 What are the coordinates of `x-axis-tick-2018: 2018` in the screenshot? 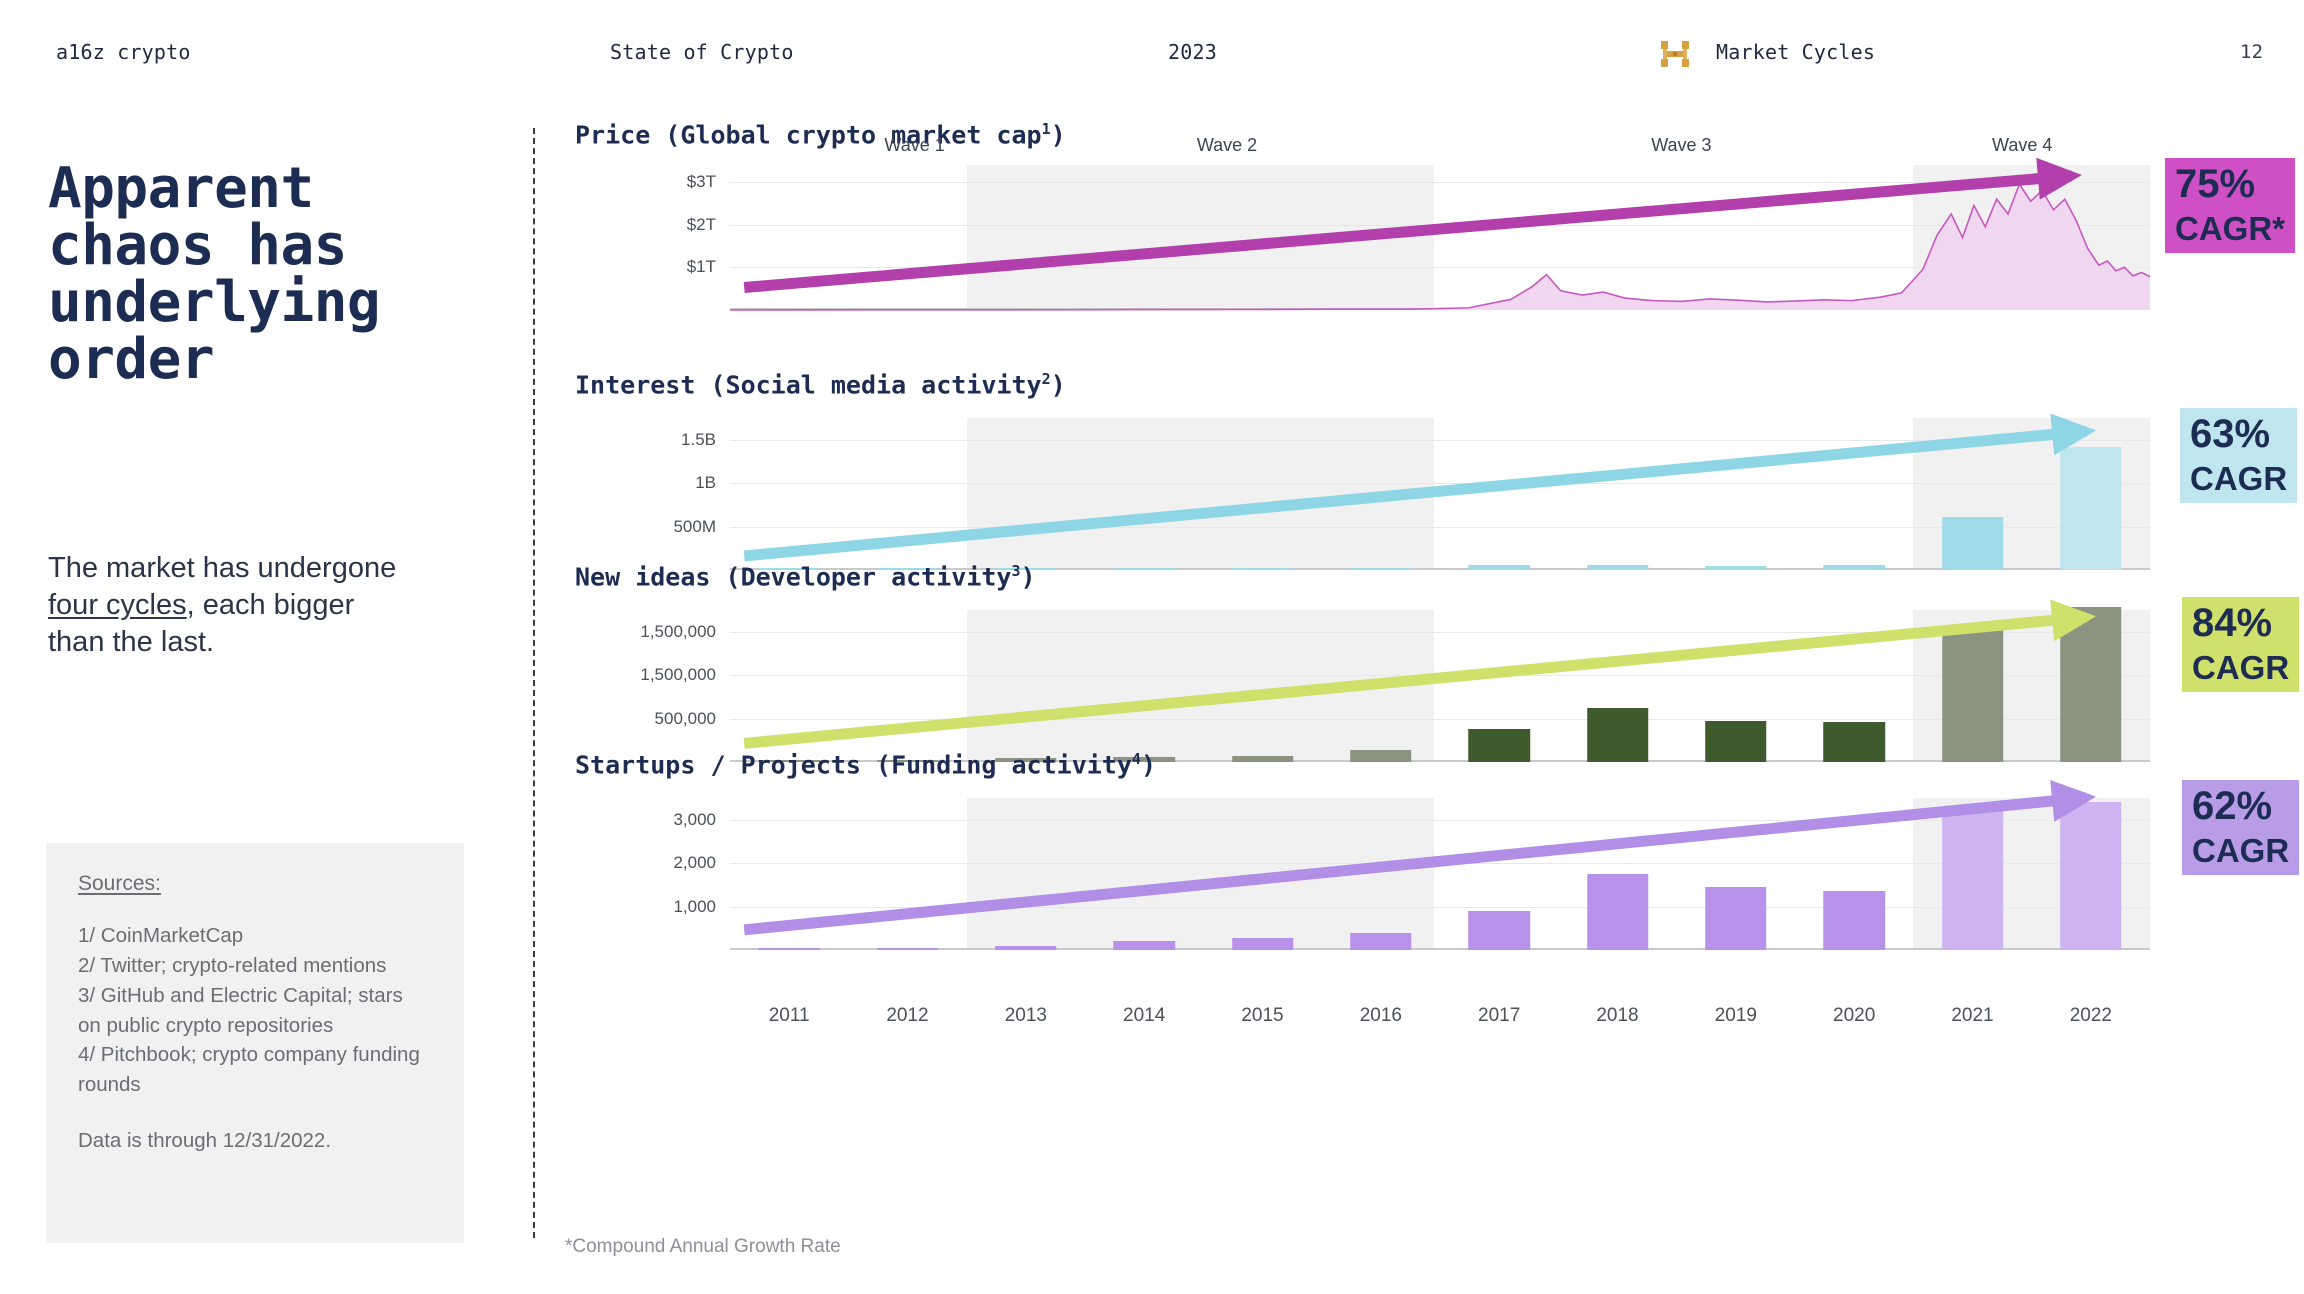 It's located at (1617, 1015).